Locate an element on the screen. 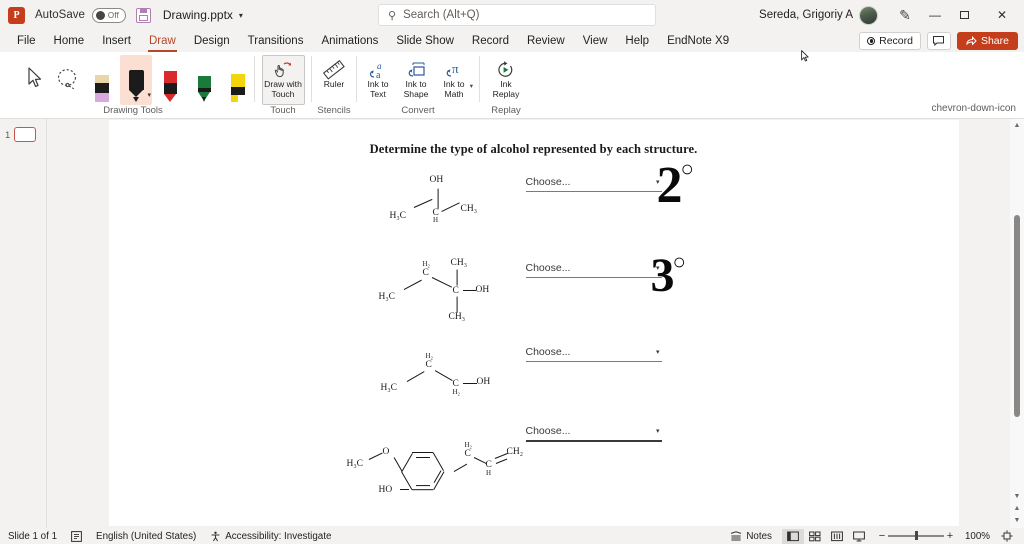 The width and height of the screenshot is (1024, 544). eraser-tool is located at coordinates (102, 80).